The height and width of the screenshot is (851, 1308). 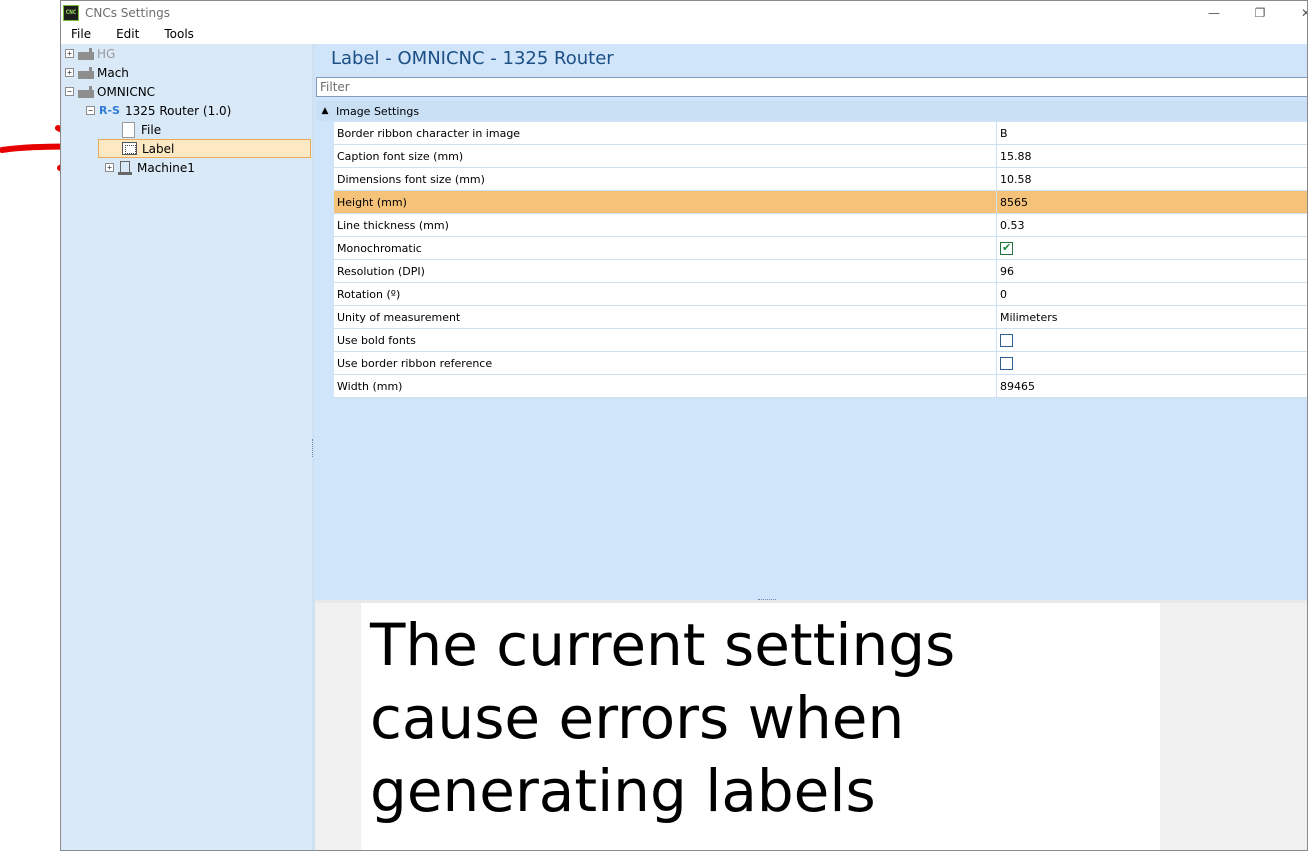 What do you see at coordinates (1260, 12) in the screenshot?
I see `maximize-button: ❐` at bounding box center [1260, 12].